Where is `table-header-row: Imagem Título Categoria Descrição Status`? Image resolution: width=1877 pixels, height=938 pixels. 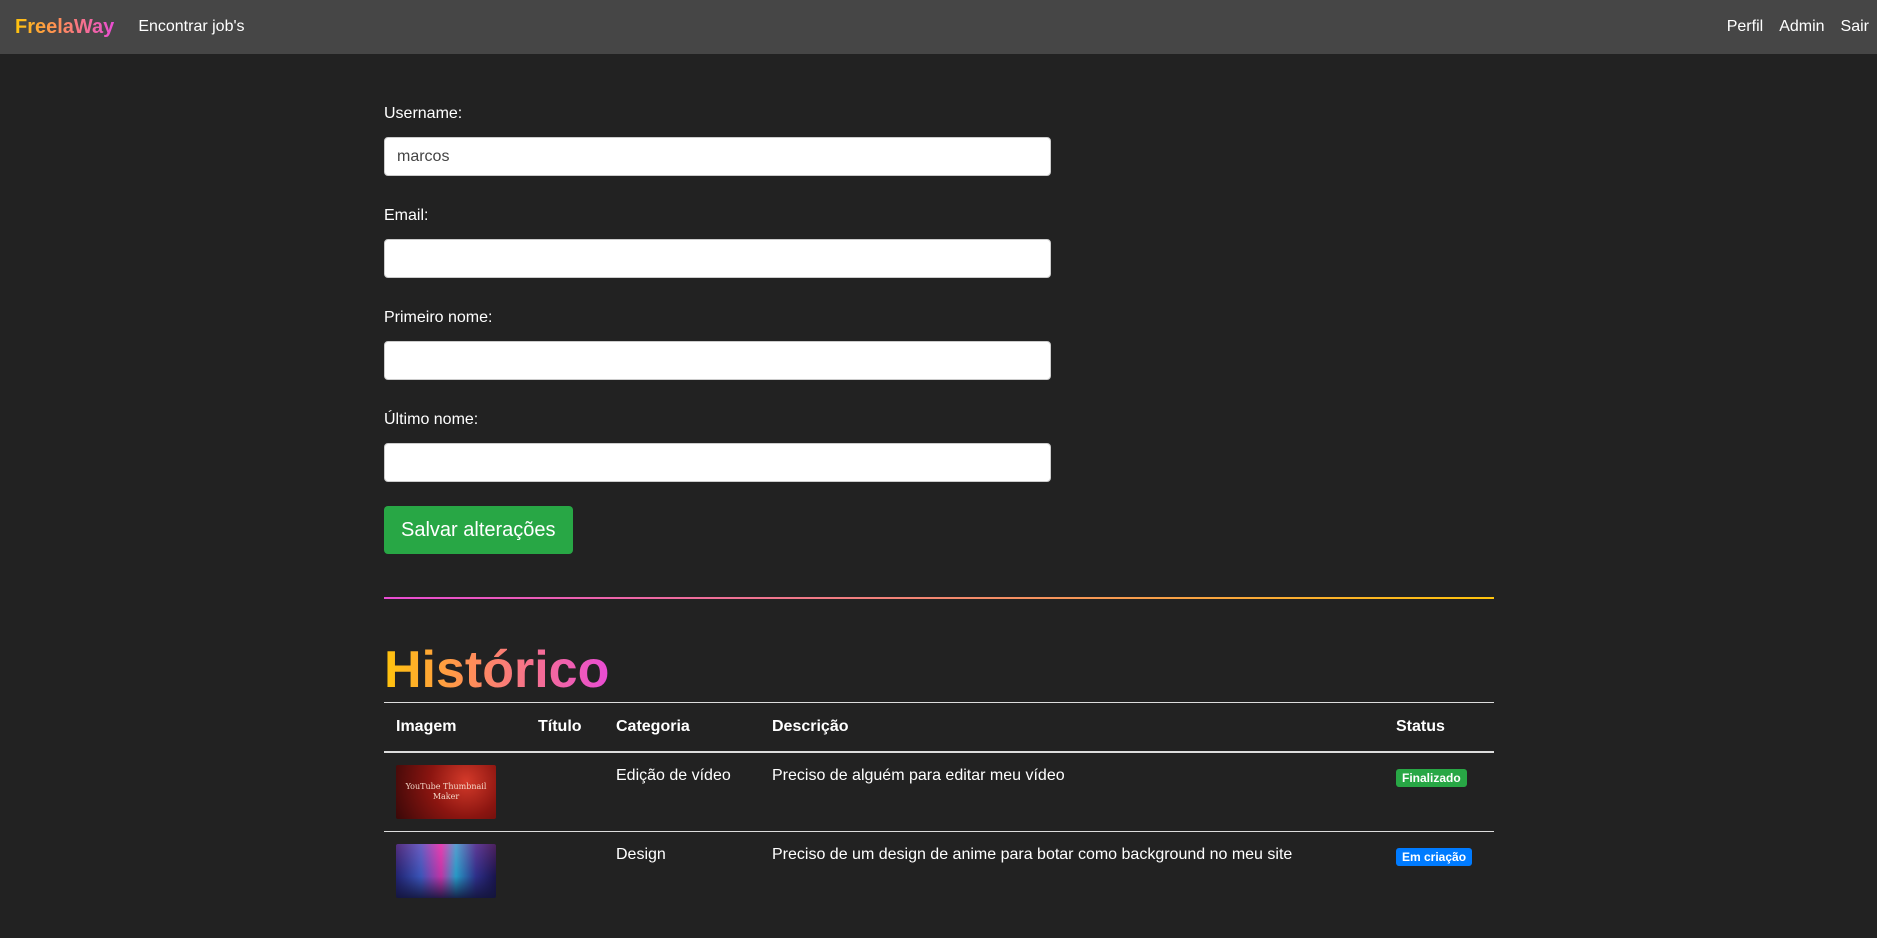 table-header-row: Imagem Título Categoria Descrição Status is located at coordinates (939, 727).